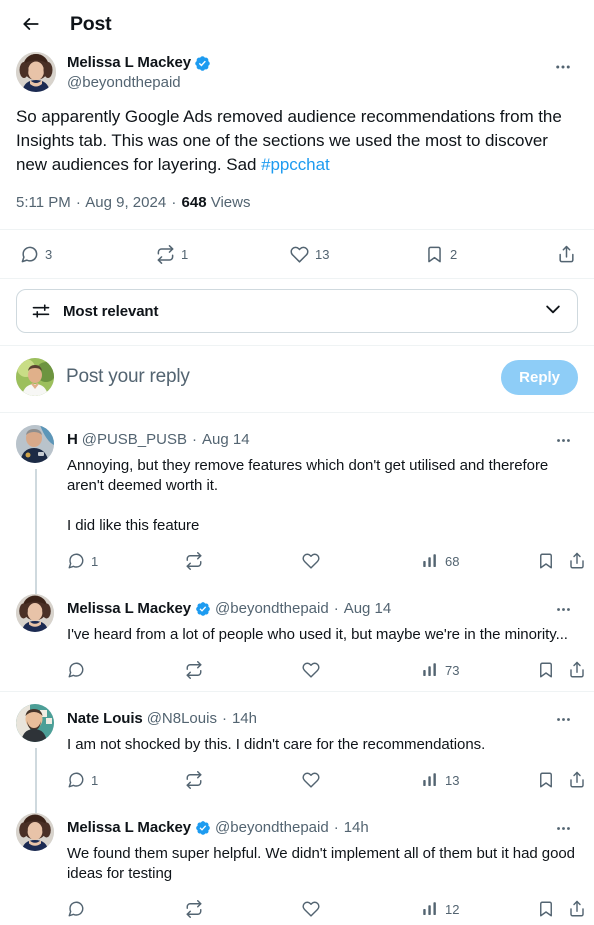 This screenshot has width=594, height=925. Describe the element at coordinates (72, 440) in the screenshot. I see `reply-display-name: H` at that location.